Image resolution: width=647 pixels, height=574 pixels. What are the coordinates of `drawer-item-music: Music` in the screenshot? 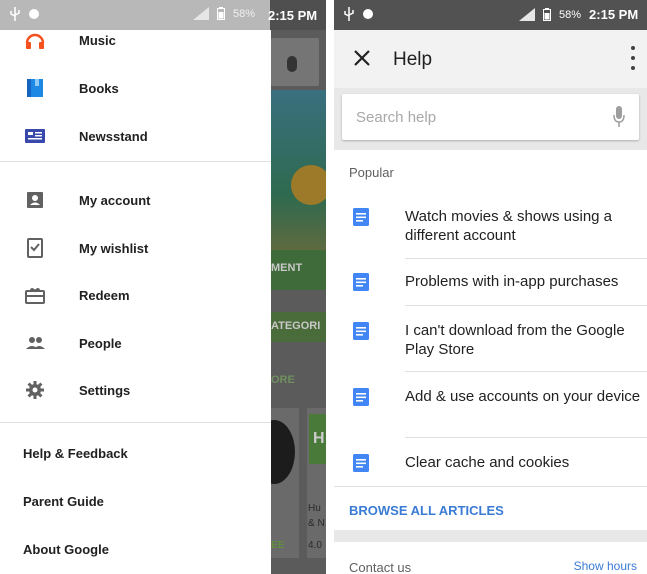 It's located at (135, 40).